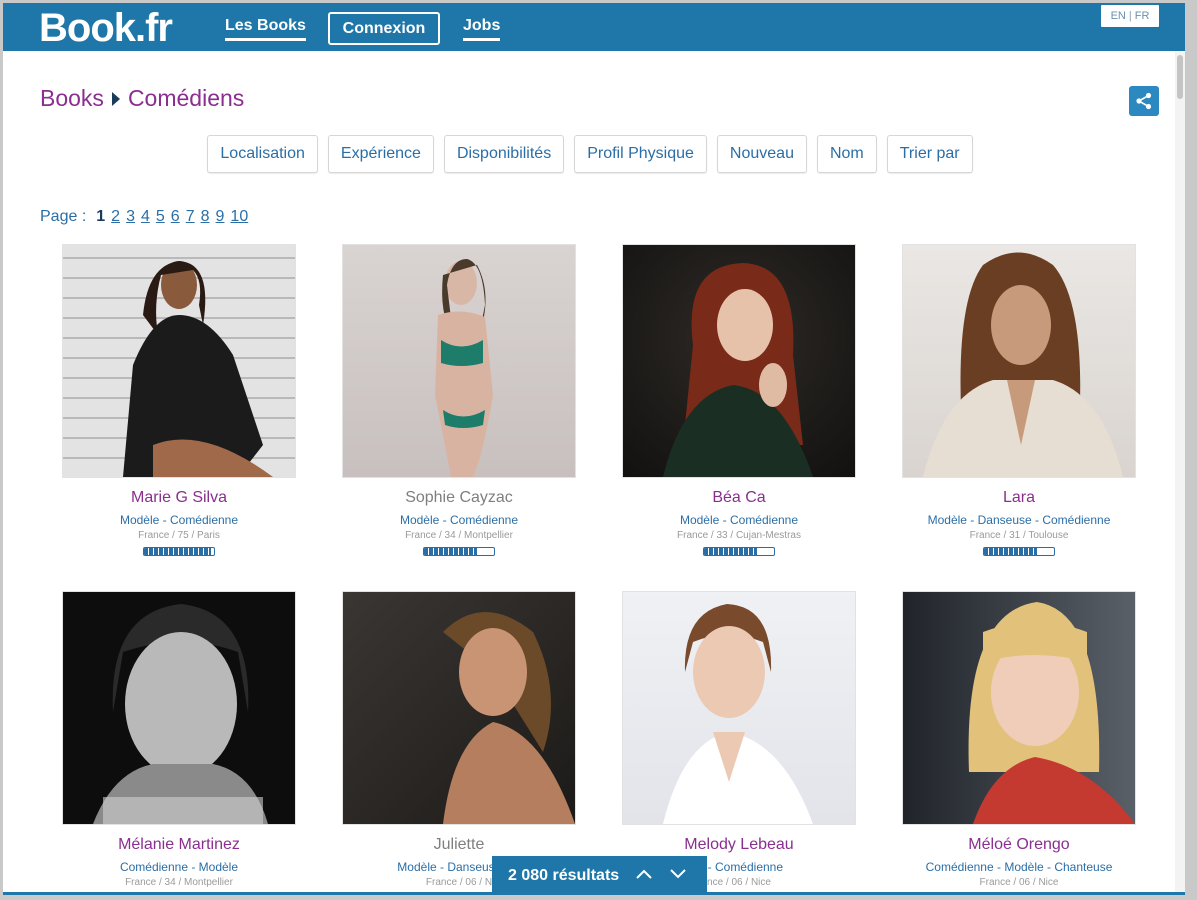  What do you see at coordinates (130, 217) in the screenshot?
I see `page-link-3: 3` at bounding box center [130, 217].